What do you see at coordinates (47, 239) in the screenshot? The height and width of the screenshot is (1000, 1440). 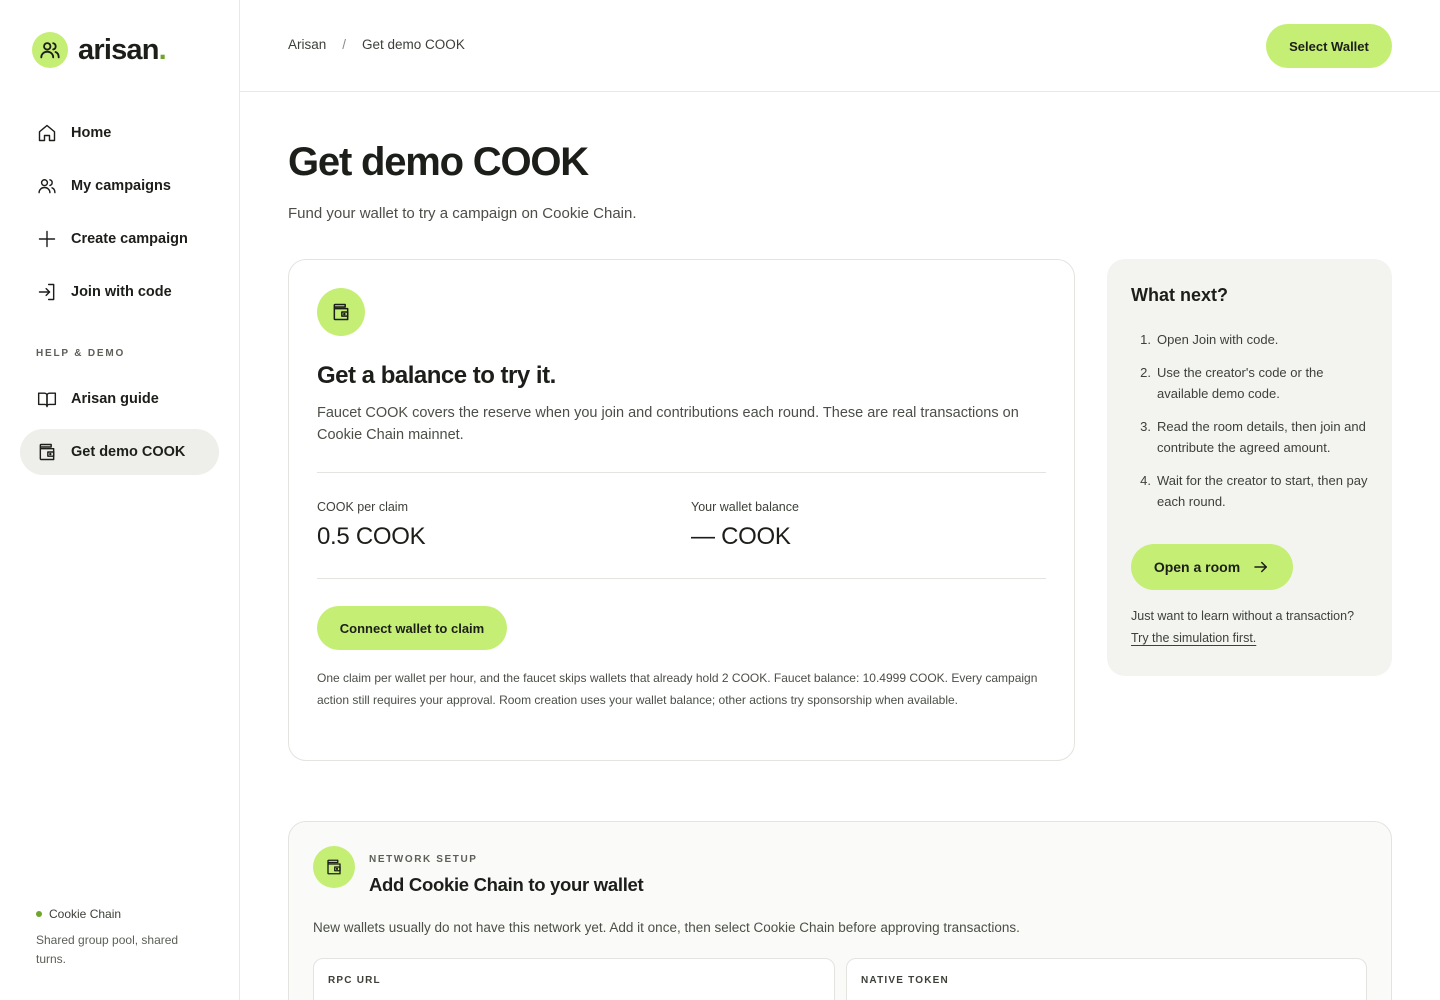 I see `plus-icon` at bounding box center [47, 239].